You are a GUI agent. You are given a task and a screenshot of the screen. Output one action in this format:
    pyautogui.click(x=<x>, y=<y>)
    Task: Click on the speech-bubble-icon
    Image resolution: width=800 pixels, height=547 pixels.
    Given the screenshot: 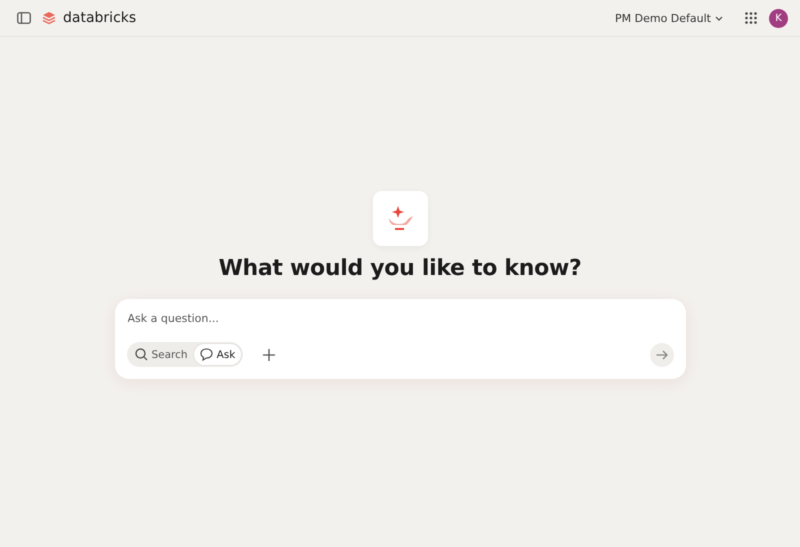 What is the action you would take?
    pyautogui.click(x=206, y=354)
    